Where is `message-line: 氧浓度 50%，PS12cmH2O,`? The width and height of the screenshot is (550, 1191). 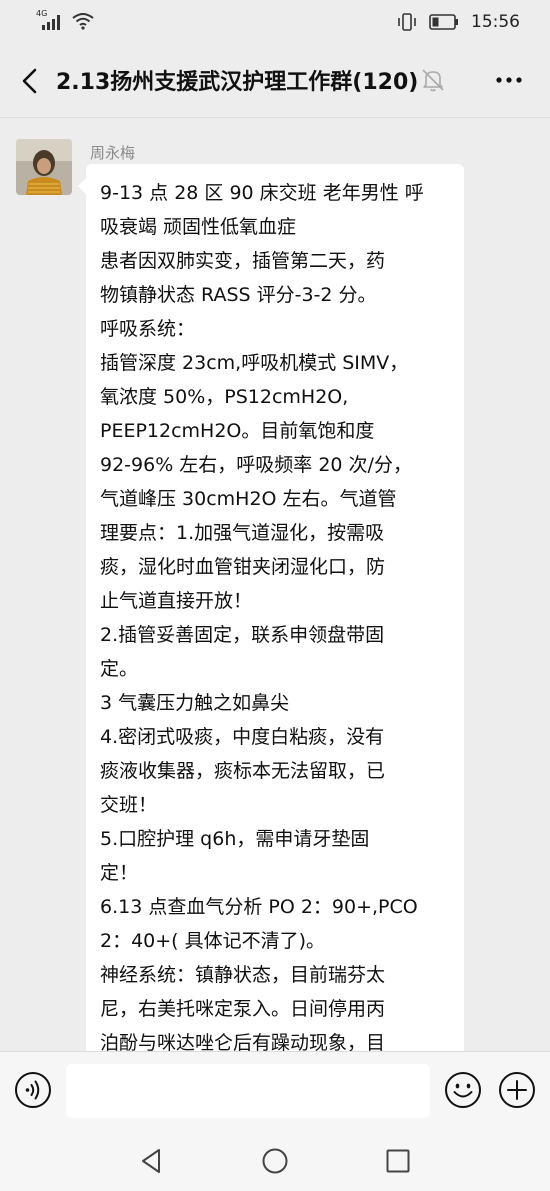
message-line: 氧浓度 50%，PS12cmH2O, is located at coordinates (224, 397).